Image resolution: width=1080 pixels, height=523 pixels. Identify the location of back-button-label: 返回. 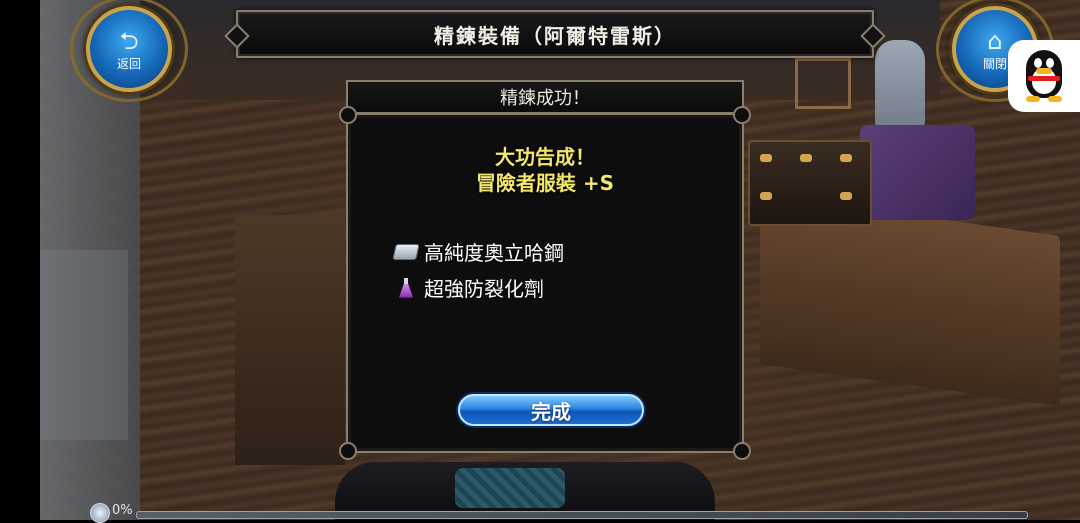
(128, 63).